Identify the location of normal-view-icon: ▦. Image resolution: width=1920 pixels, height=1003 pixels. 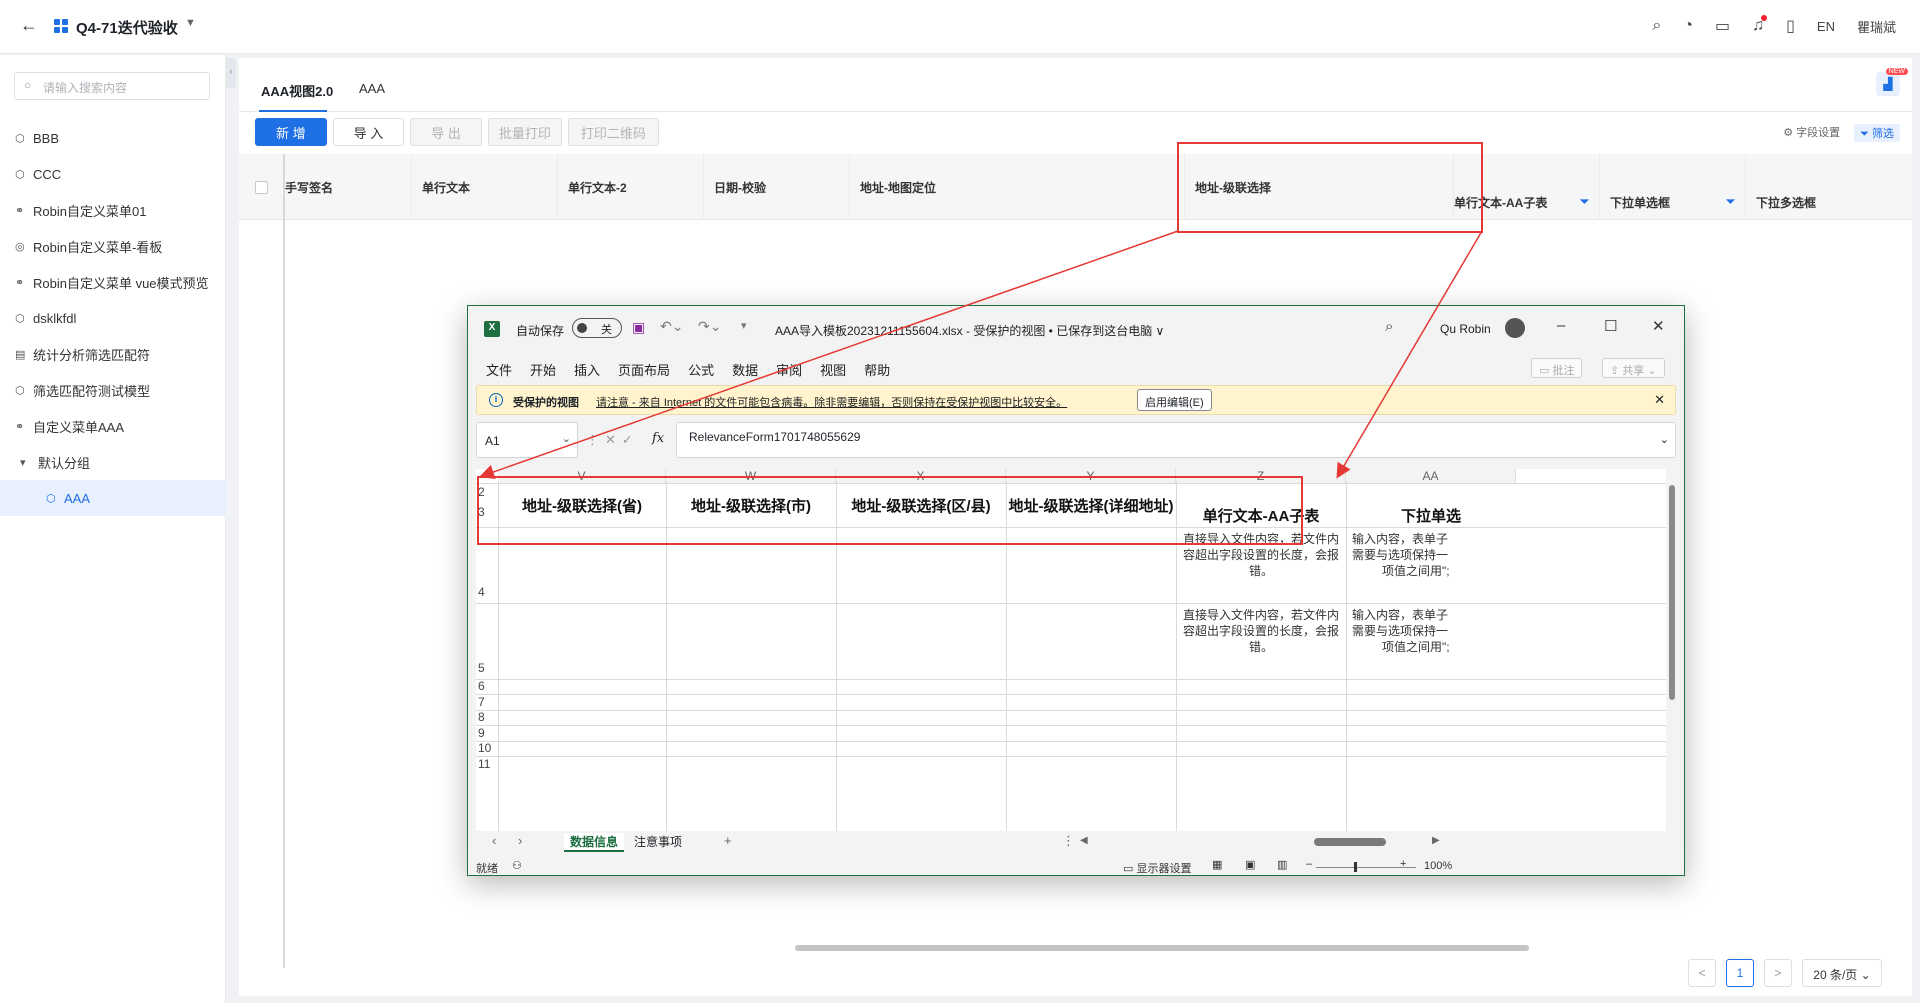
(1217, 864).